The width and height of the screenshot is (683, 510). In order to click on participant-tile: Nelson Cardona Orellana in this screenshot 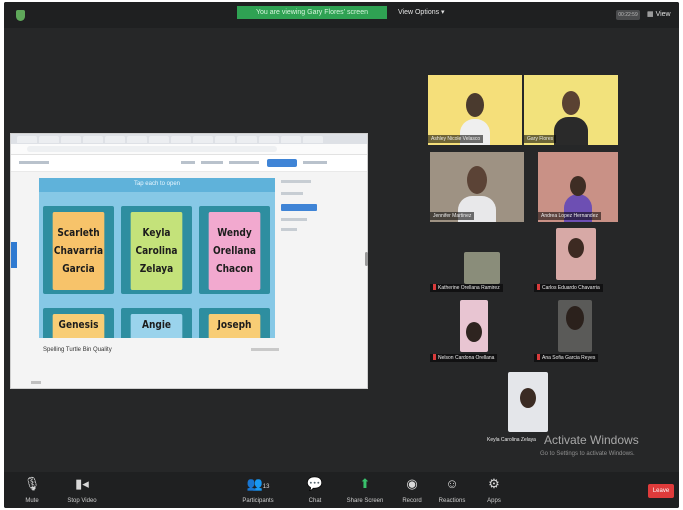, I will do `click(477, 333)`.